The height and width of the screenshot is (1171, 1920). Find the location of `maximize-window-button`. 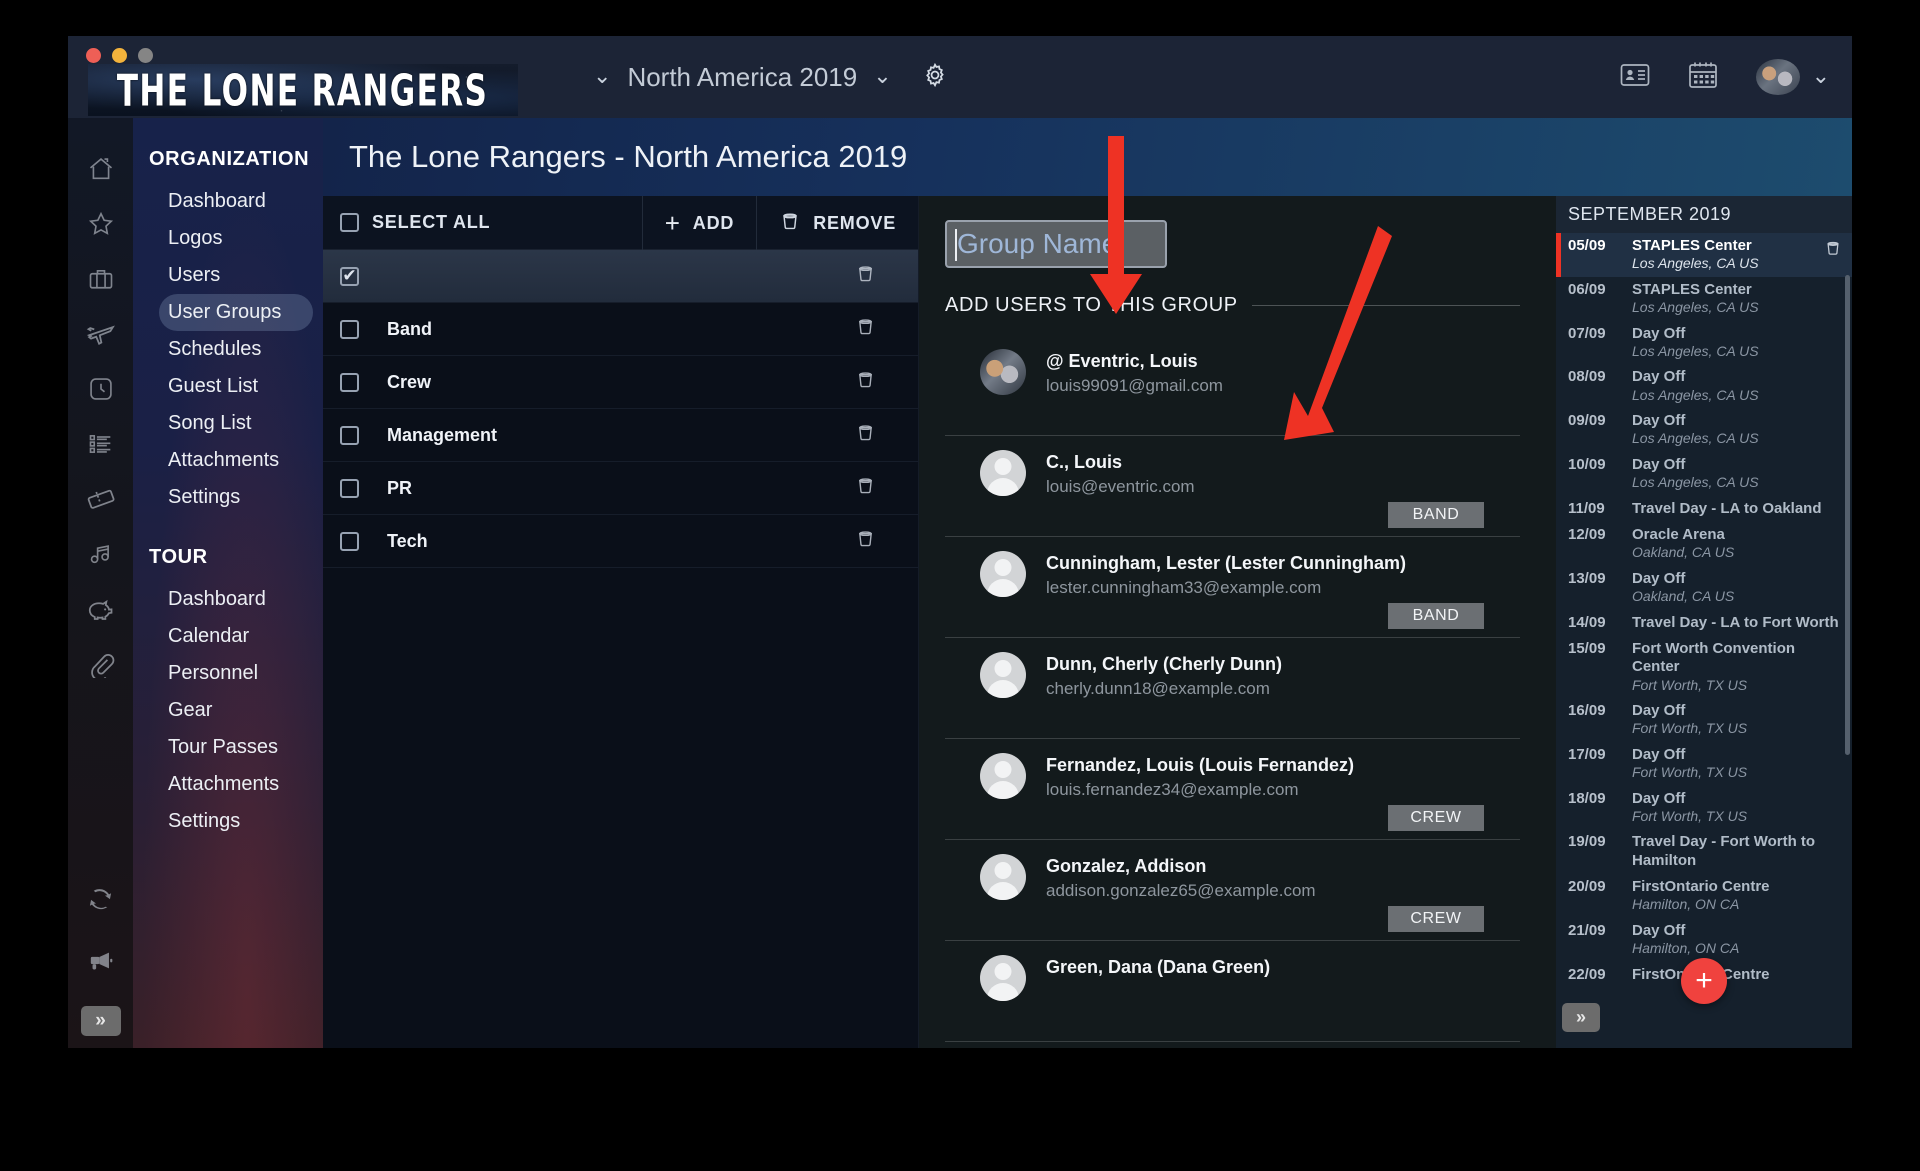

maximize-window-button is located at coordinates (145, 55).